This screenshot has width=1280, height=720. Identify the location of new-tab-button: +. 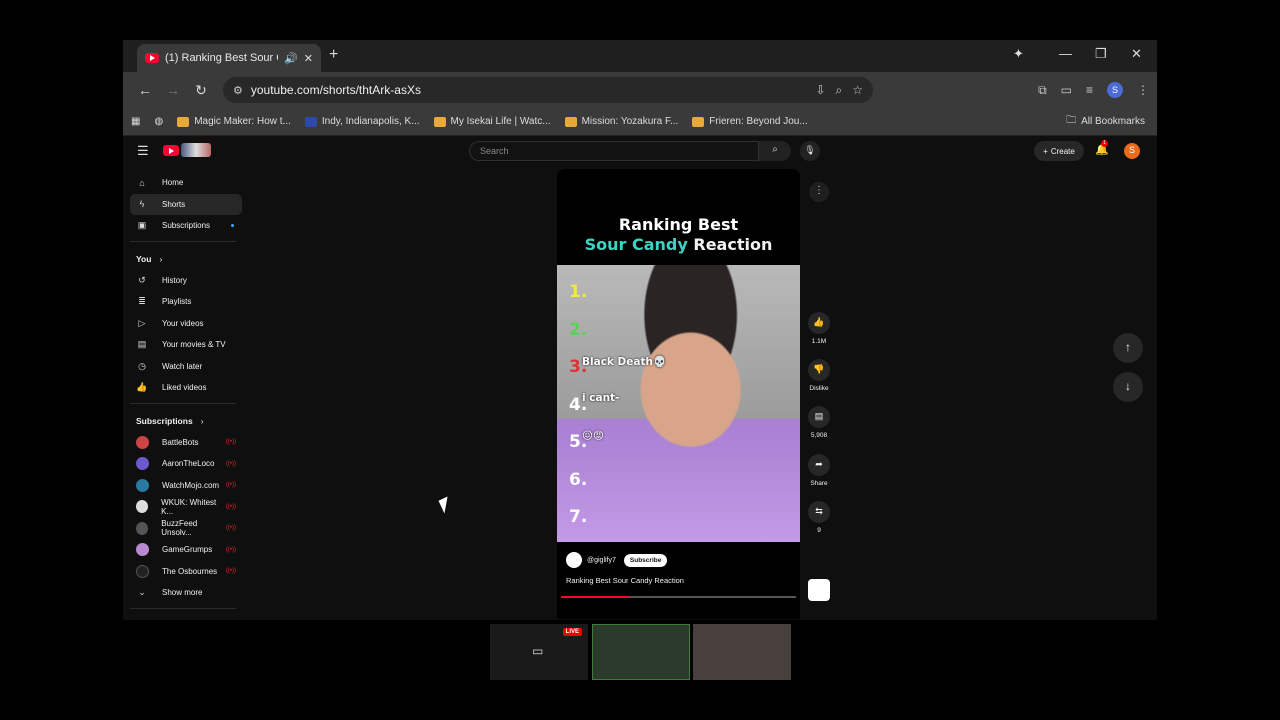
(333, 55).